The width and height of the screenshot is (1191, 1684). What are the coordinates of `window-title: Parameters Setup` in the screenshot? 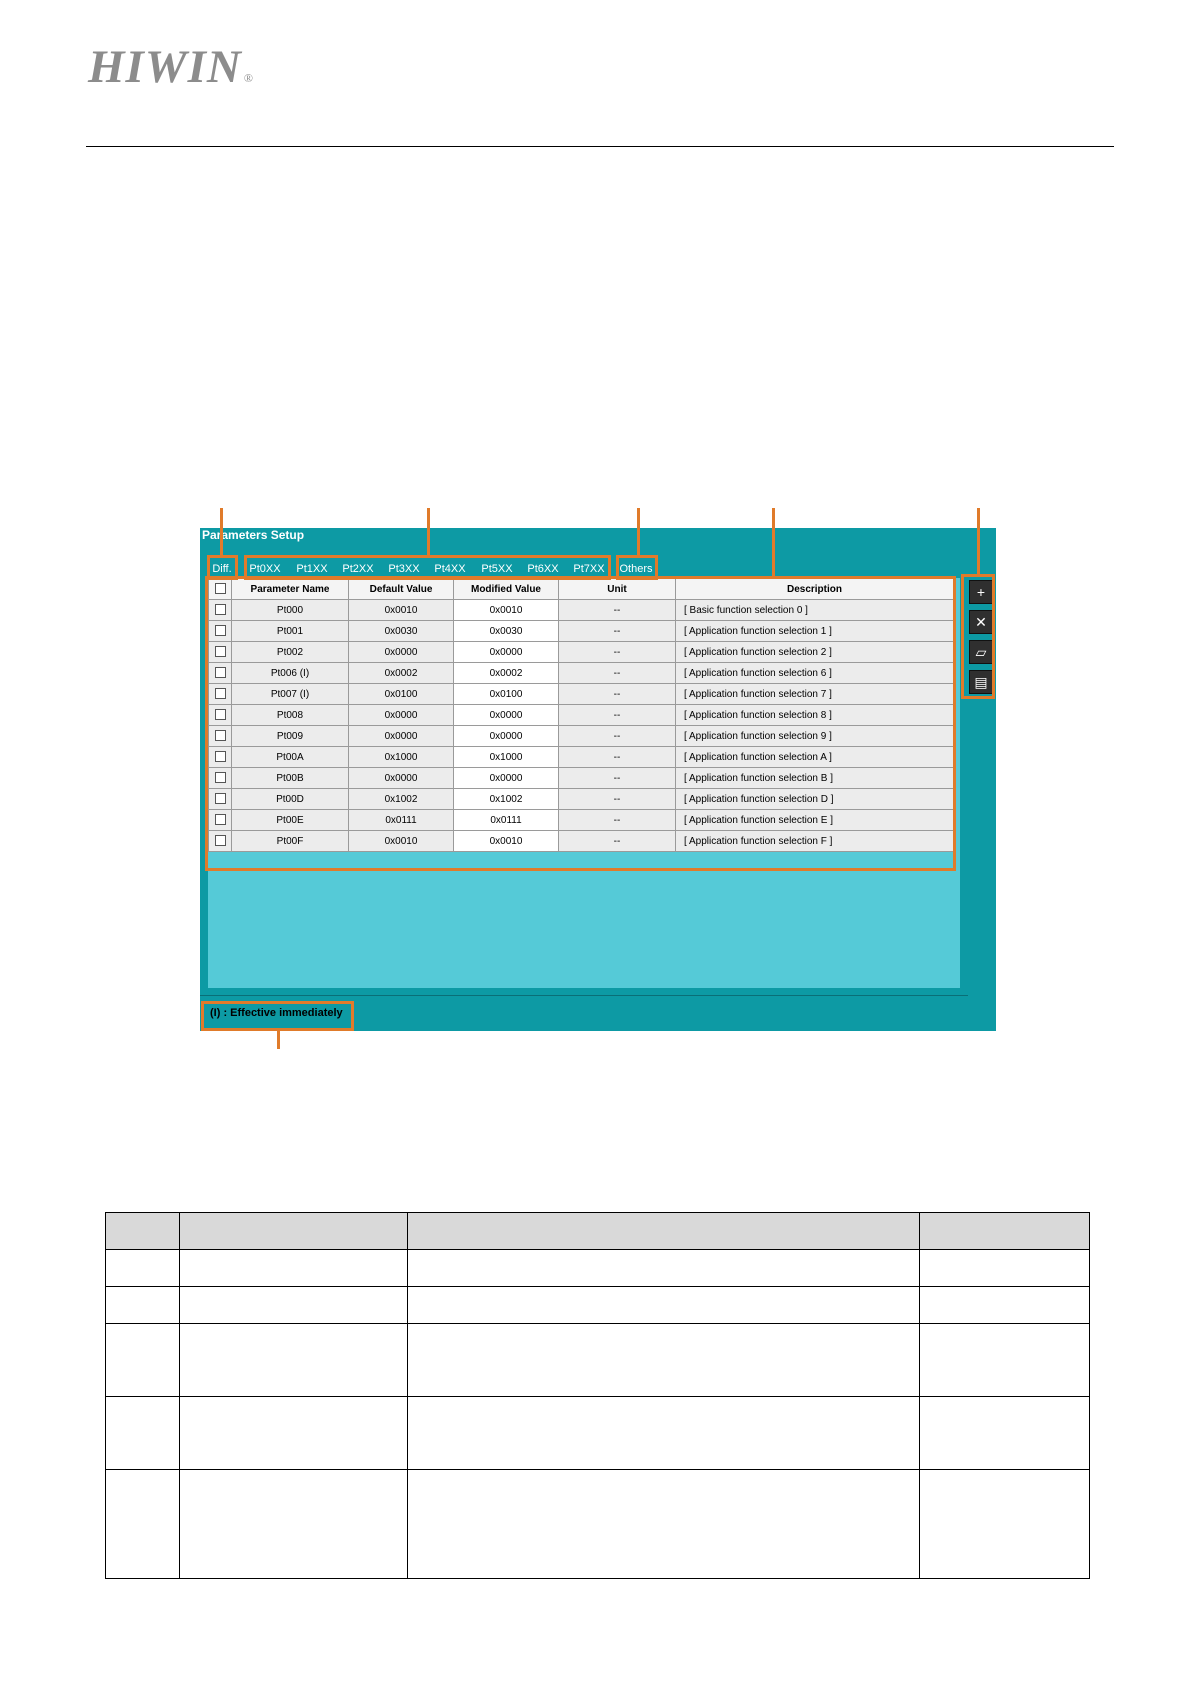 It's located at (253, 535).